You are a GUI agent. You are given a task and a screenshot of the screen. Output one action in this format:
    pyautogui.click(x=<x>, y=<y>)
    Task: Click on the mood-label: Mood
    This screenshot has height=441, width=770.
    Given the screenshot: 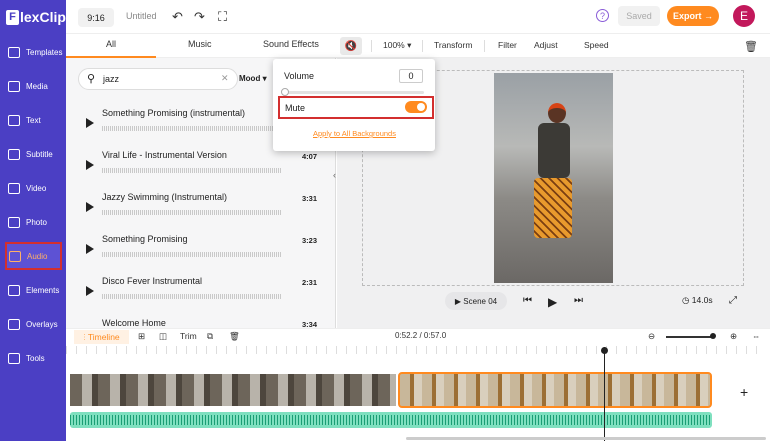 What is the action you would take?
    pyautogui.click(x=250, y=78)
    